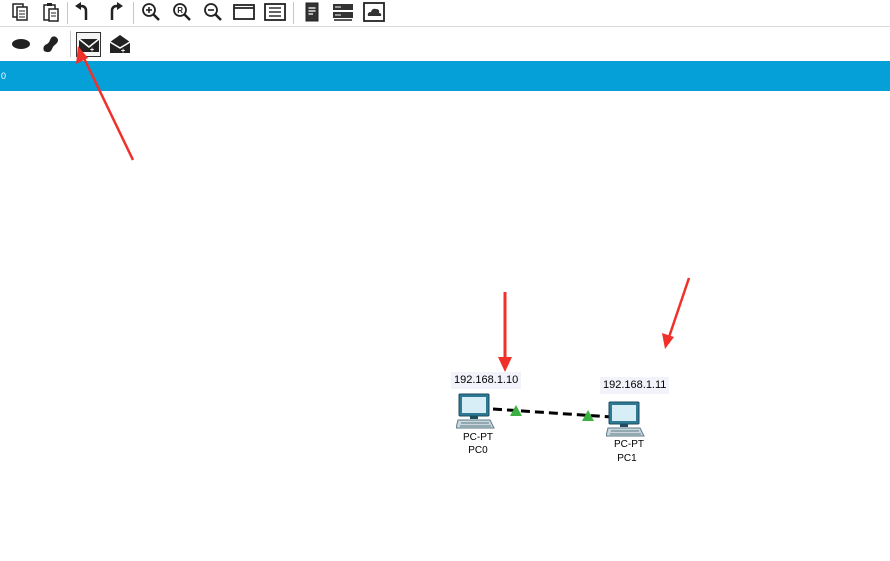  Describe the element at coordinates (676, 313) in the screenshot. I see `annotation-arrow-pc1-ip` at that location.